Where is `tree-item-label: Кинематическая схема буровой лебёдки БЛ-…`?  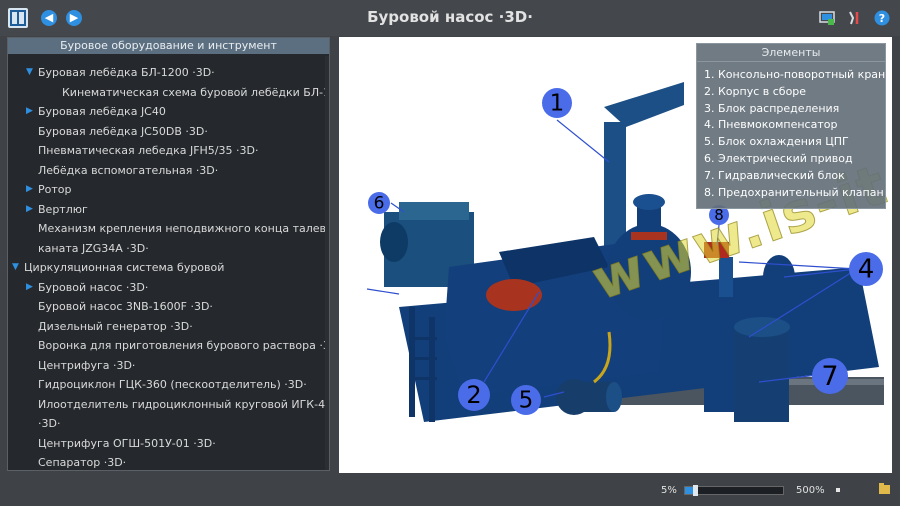
tree-item-label: Кинематическая схема буровой лебёдки БЛ-… is located at coordinates (195, 92).